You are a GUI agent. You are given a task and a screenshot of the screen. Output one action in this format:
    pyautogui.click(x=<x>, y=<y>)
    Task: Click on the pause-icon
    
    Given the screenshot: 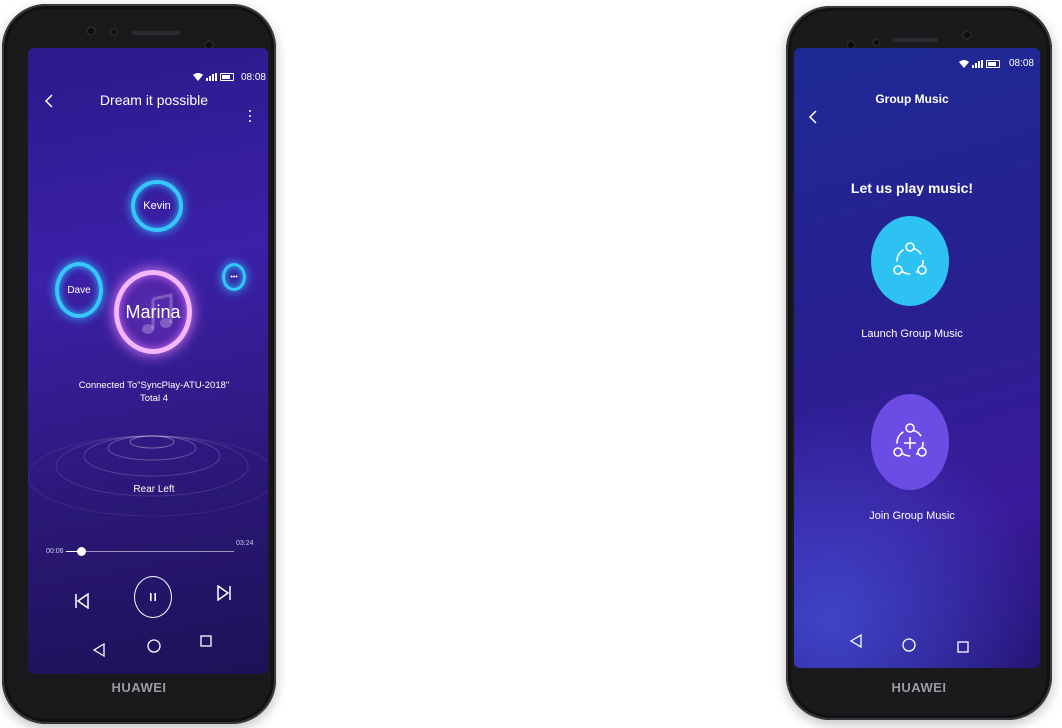 What is the action you would take?
    pyautogui.click(x=153, y=597)
    